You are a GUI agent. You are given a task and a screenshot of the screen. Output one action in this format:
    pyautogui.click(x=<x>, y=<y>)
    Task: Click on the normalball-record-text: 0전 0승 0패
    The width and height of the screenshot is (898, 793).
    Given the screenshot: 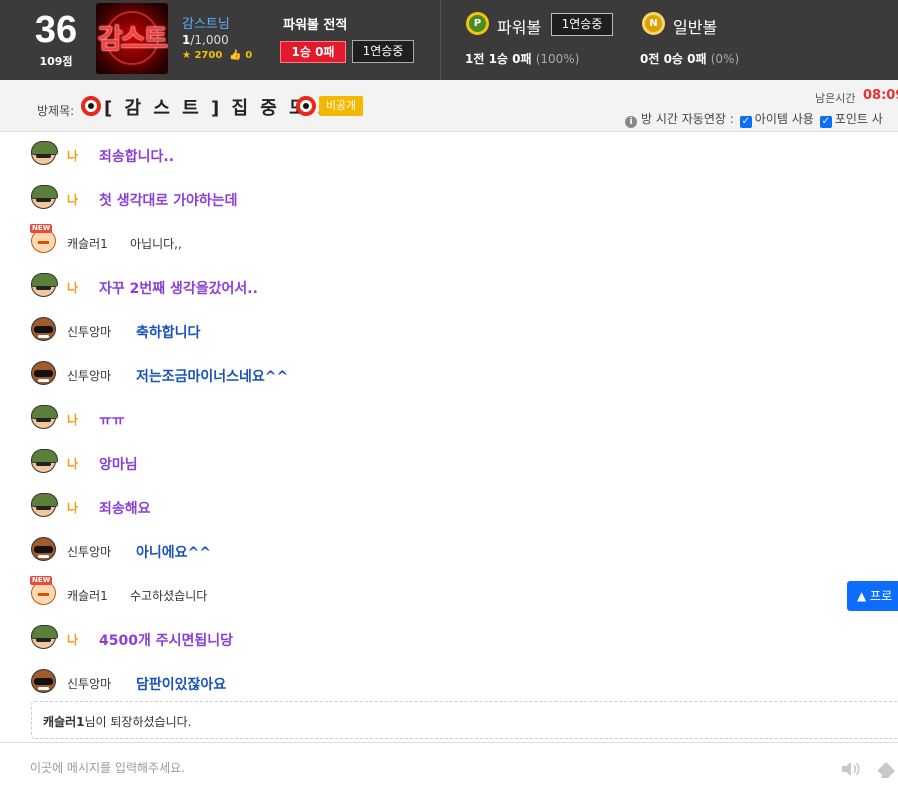 What is the action you would take?
    pyautogui.click(x=673, y=59)
    